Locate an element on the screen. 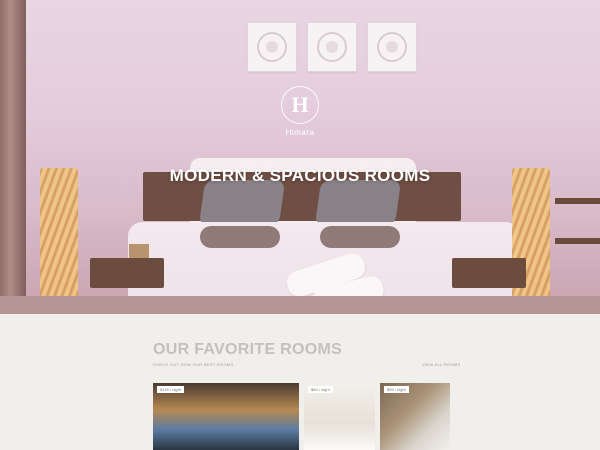 The width and height of the screenshot is (600, 450). gray-pillow-right is located at coordinates (358, 203).